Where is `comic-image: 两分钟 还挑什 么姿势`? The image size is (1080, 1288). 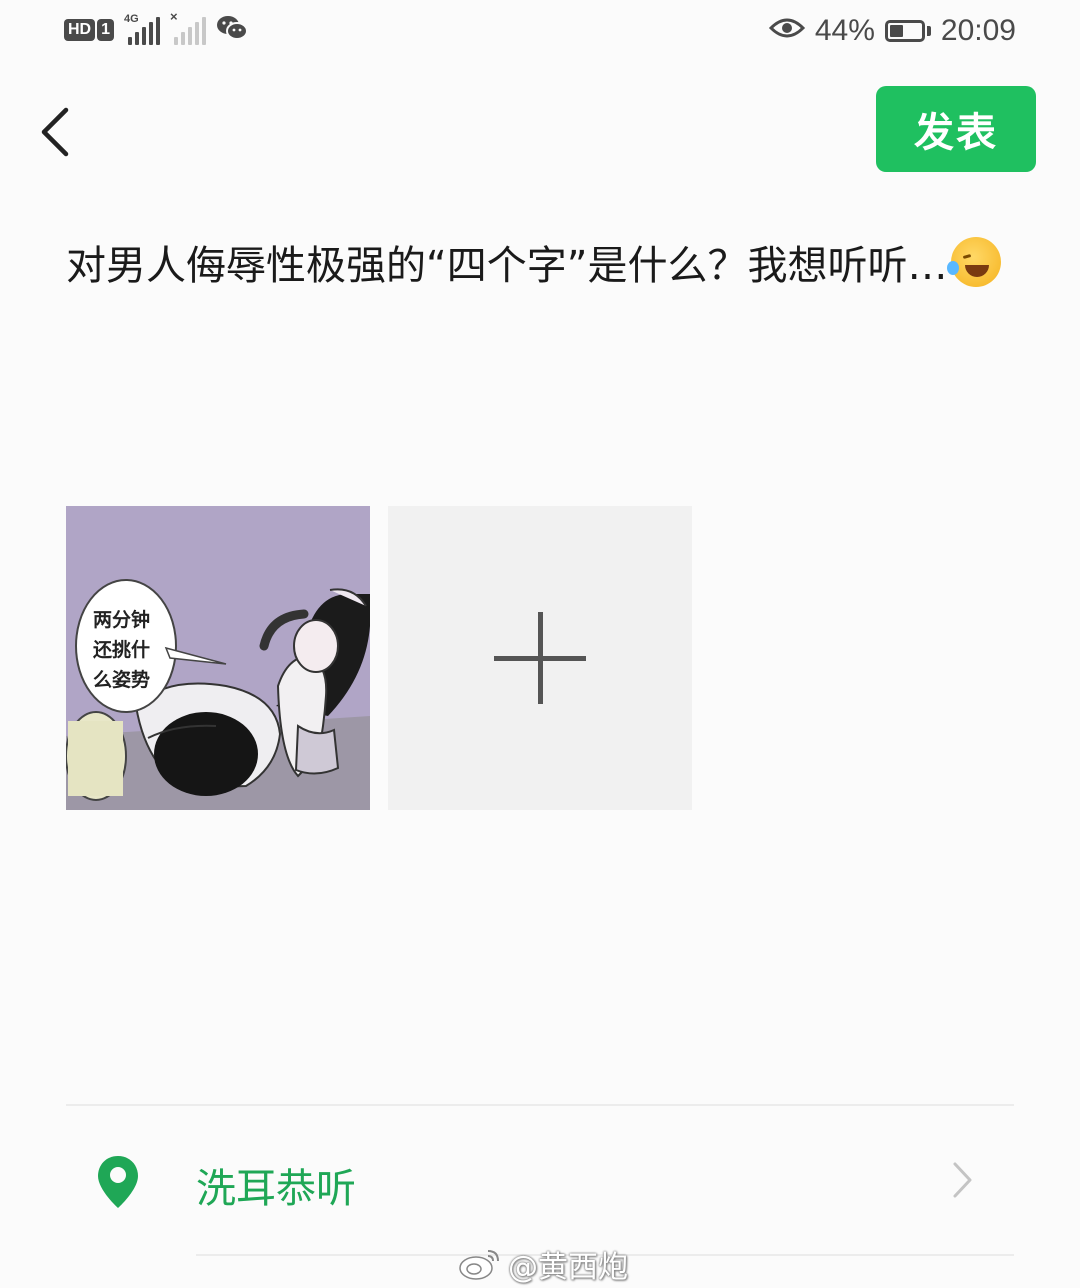 comic-image: 两分钟 还挑什 么姿势 is located at coordinates (218, 658).